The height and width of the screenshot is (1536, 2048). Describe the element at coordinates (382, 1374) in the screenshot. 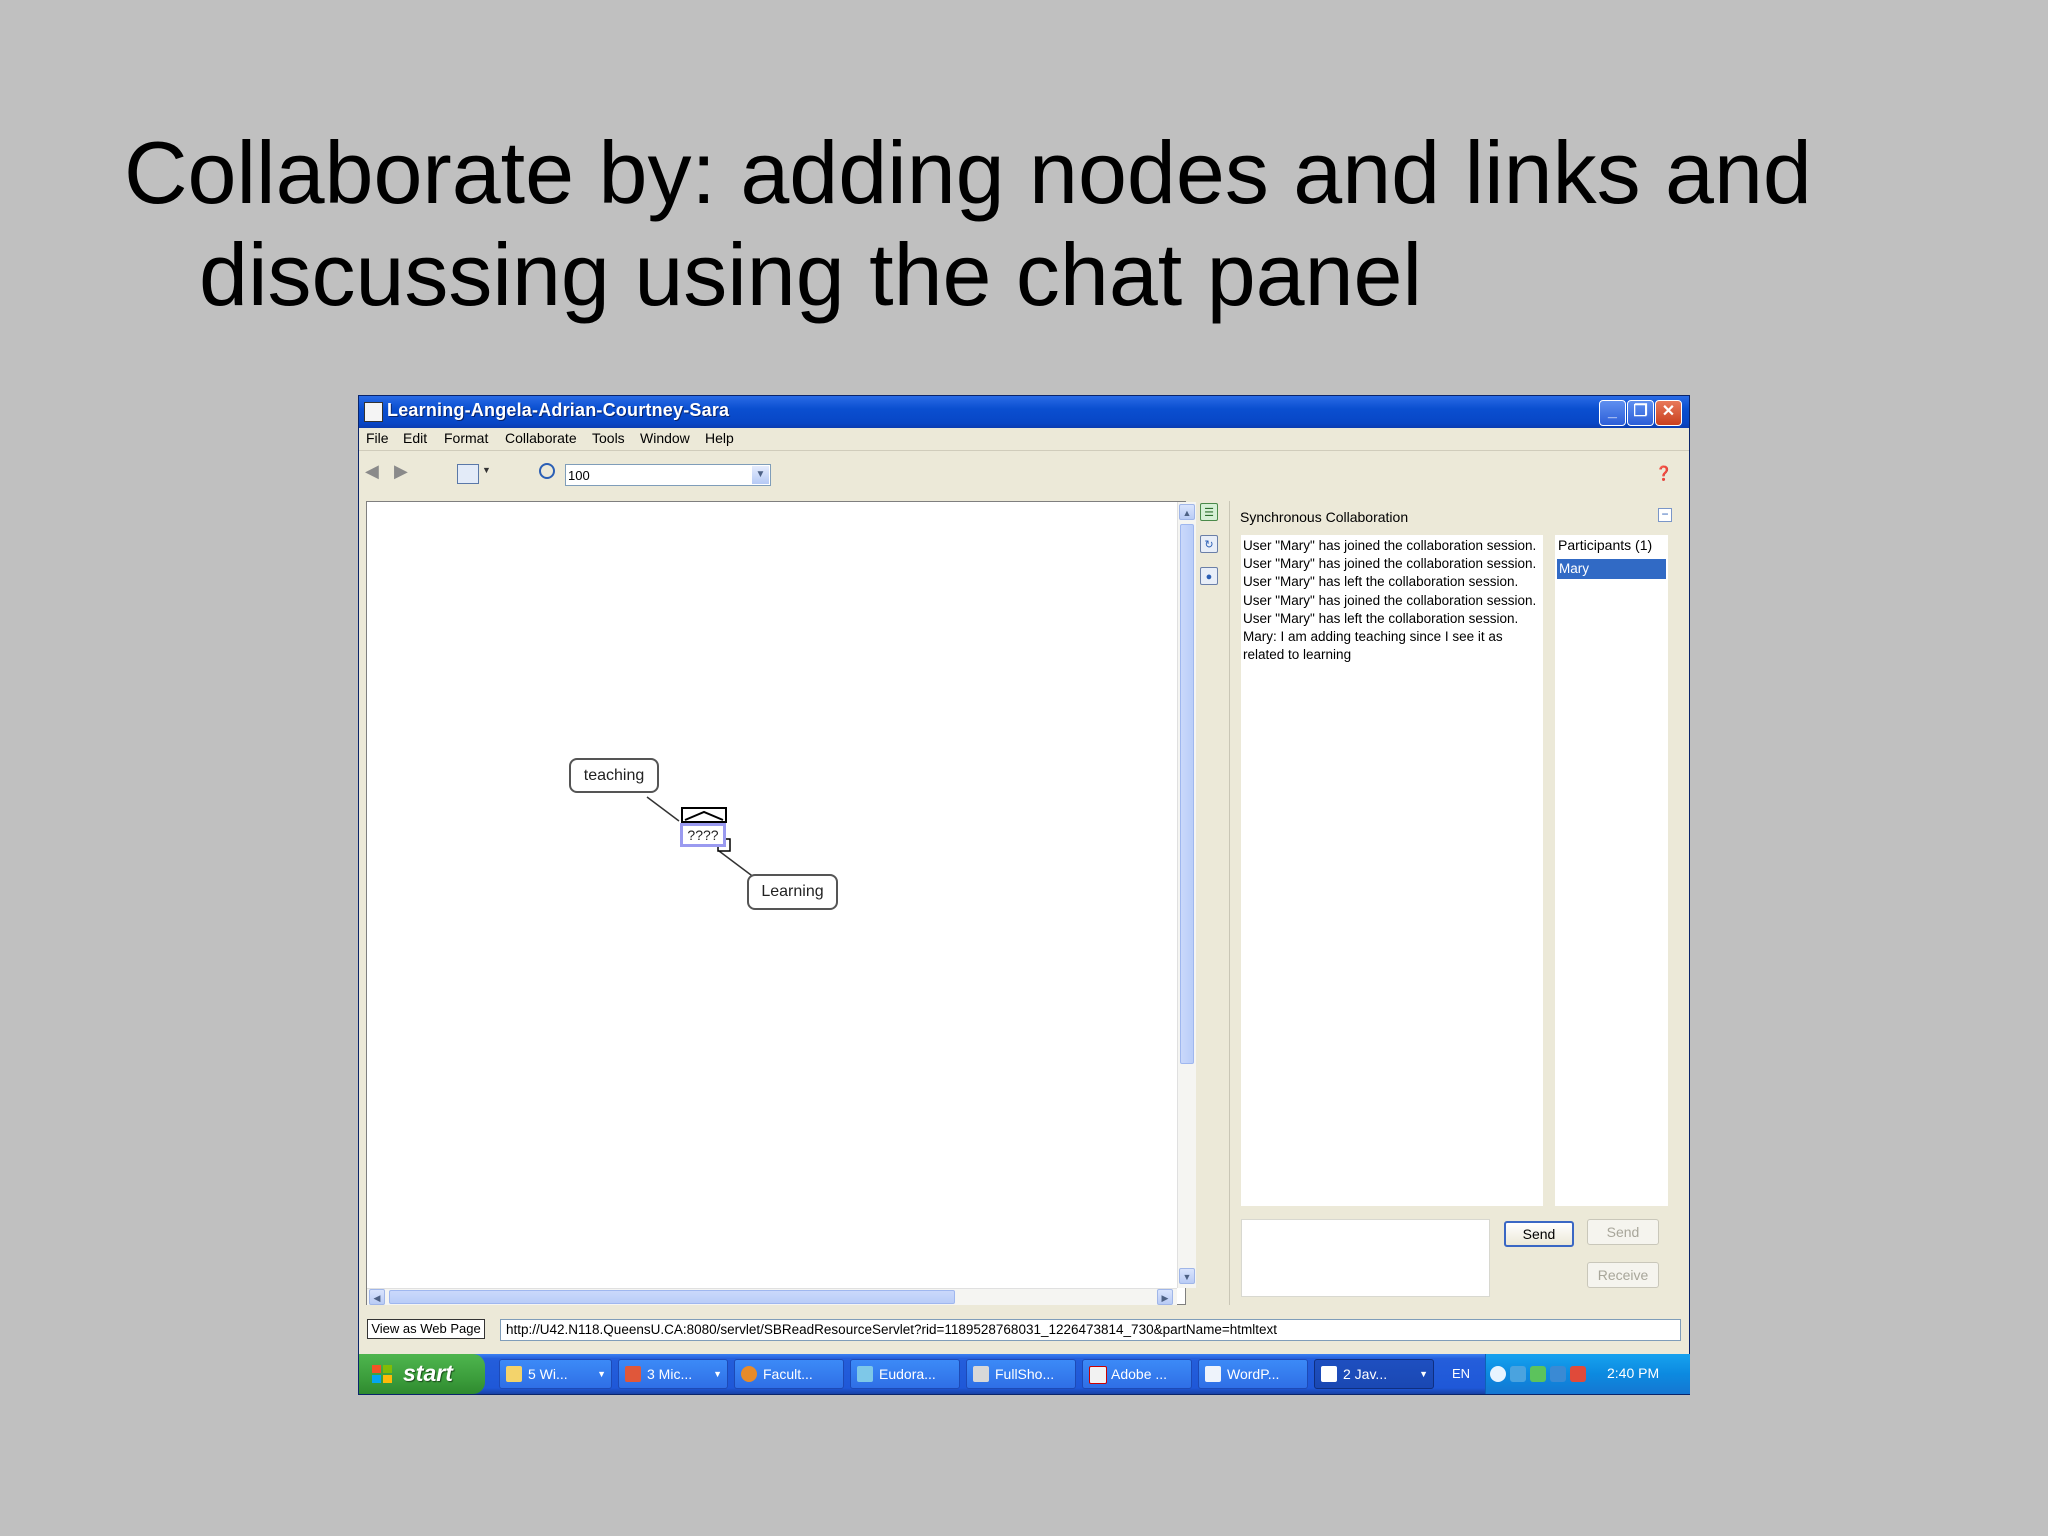

I see `windows-logo-icon` at that location.